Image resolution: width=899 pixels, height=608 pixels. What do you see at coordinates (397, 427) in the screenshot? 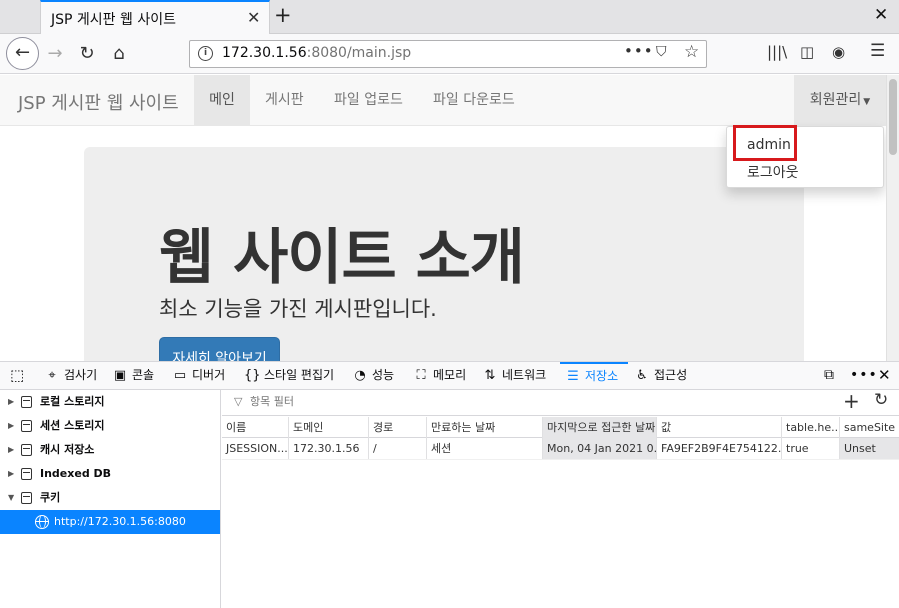
I see `column-header: 경로` at bounding box center [397, 427].